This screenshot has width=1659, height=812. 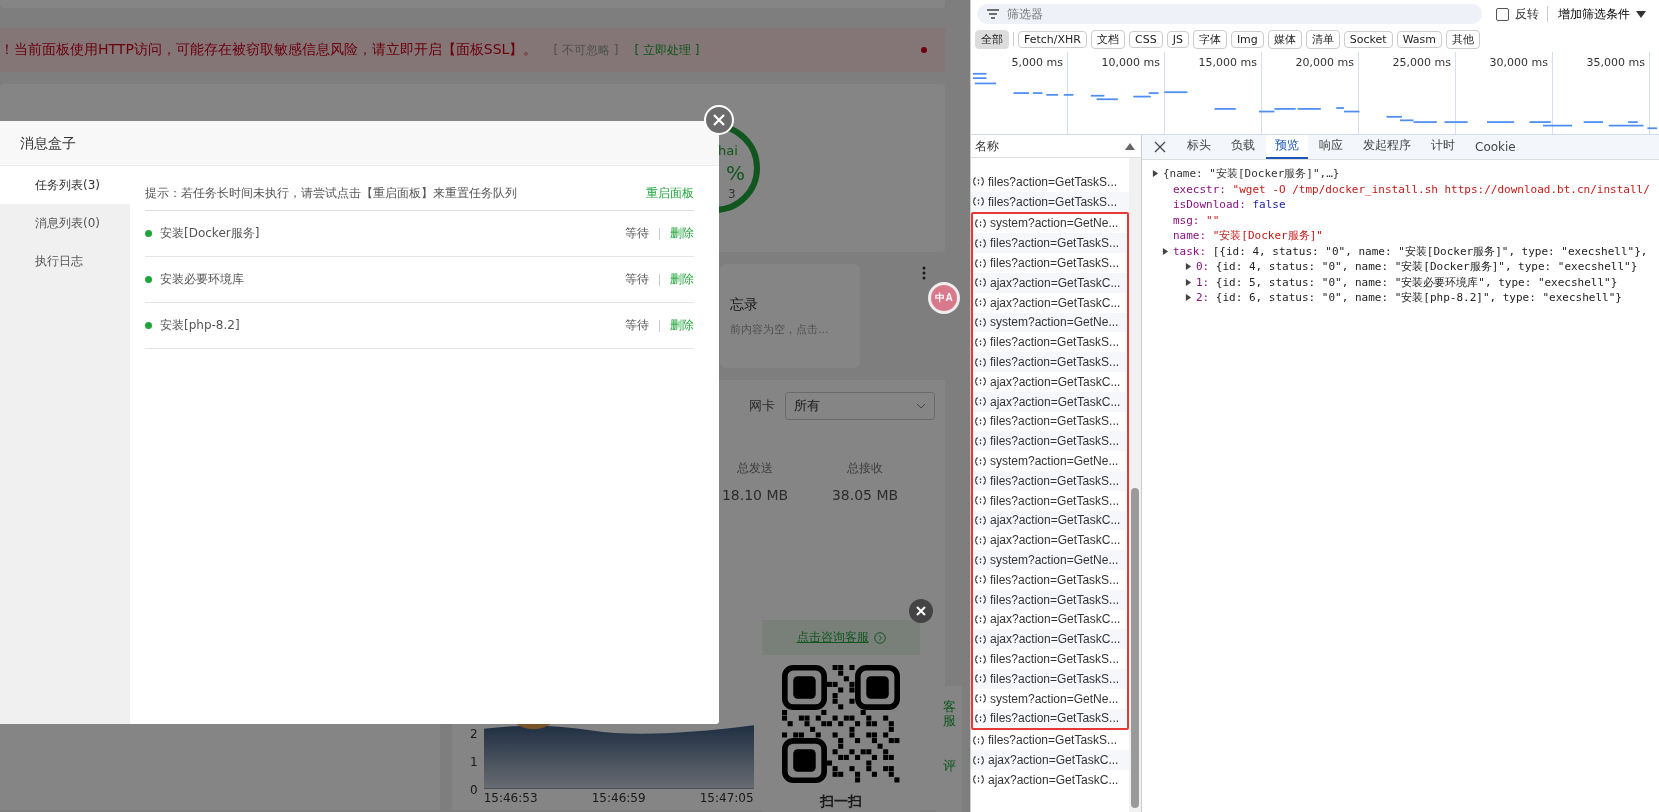 I want to click on detail-tab: Cookie, so click(x=1495, y=148).